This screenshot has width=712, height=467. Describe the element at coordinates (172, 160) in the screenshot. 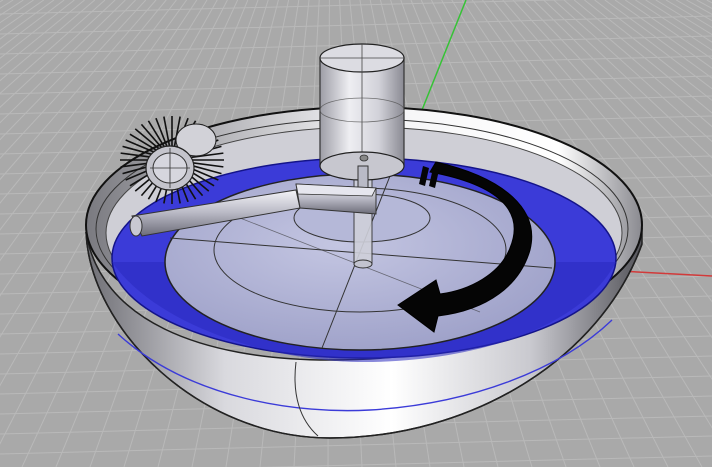

I see `bristle-brush` at that location.